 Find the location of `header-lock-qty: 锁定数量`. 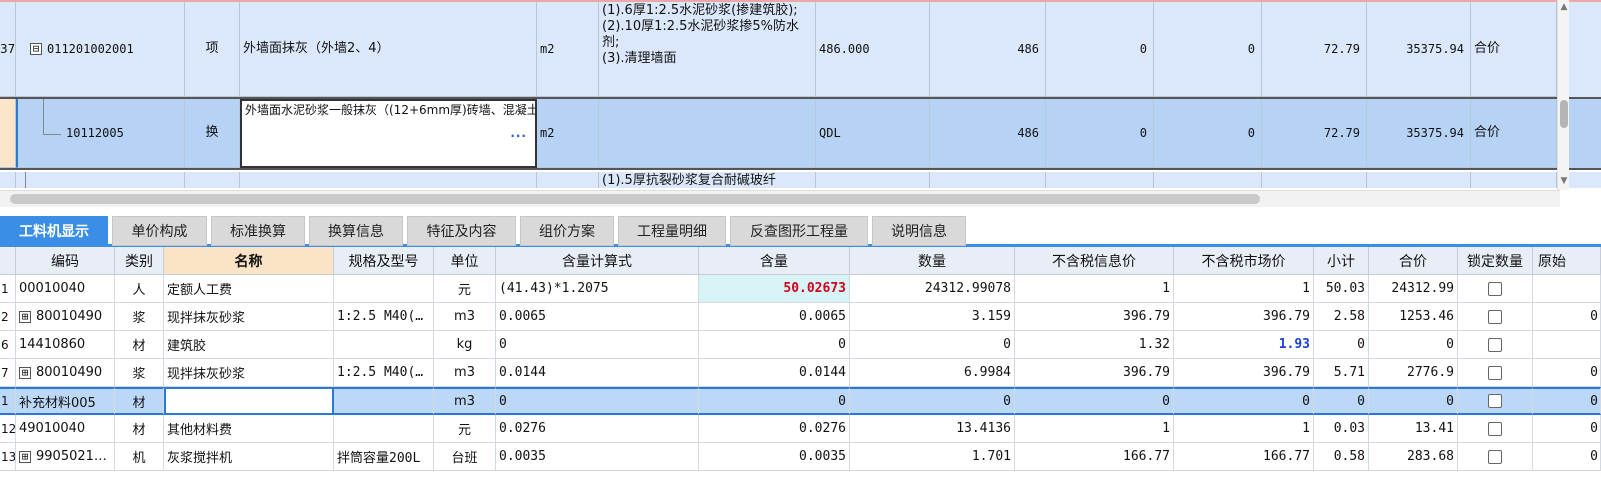

header-lock-qty: 锁定数量 is located at coordinates (1495, 261).